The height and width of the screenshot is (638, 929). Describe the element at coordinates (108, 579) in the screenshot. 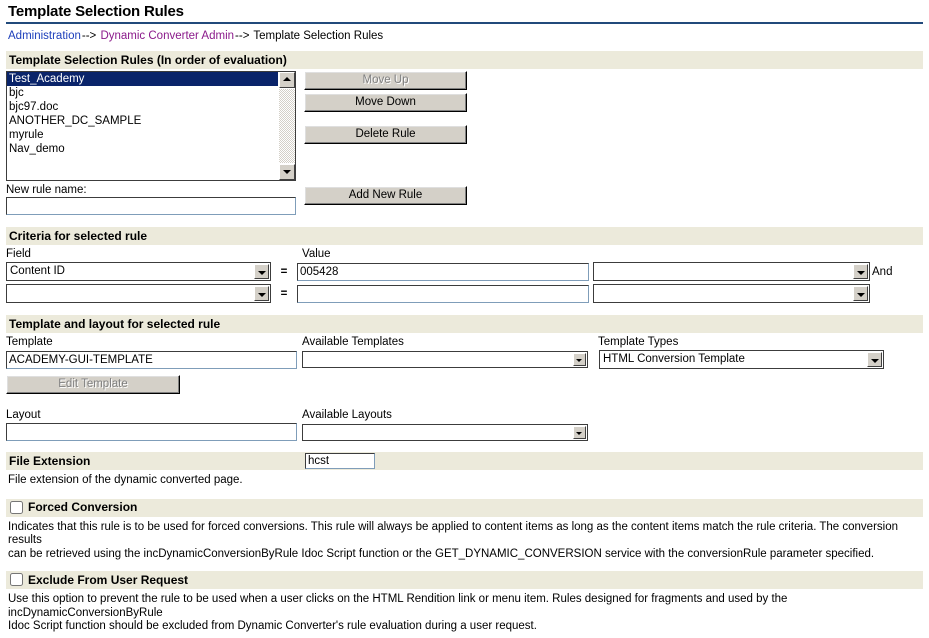

I see `exclude-from-user-request-label: Exclude From User Request` at that location.